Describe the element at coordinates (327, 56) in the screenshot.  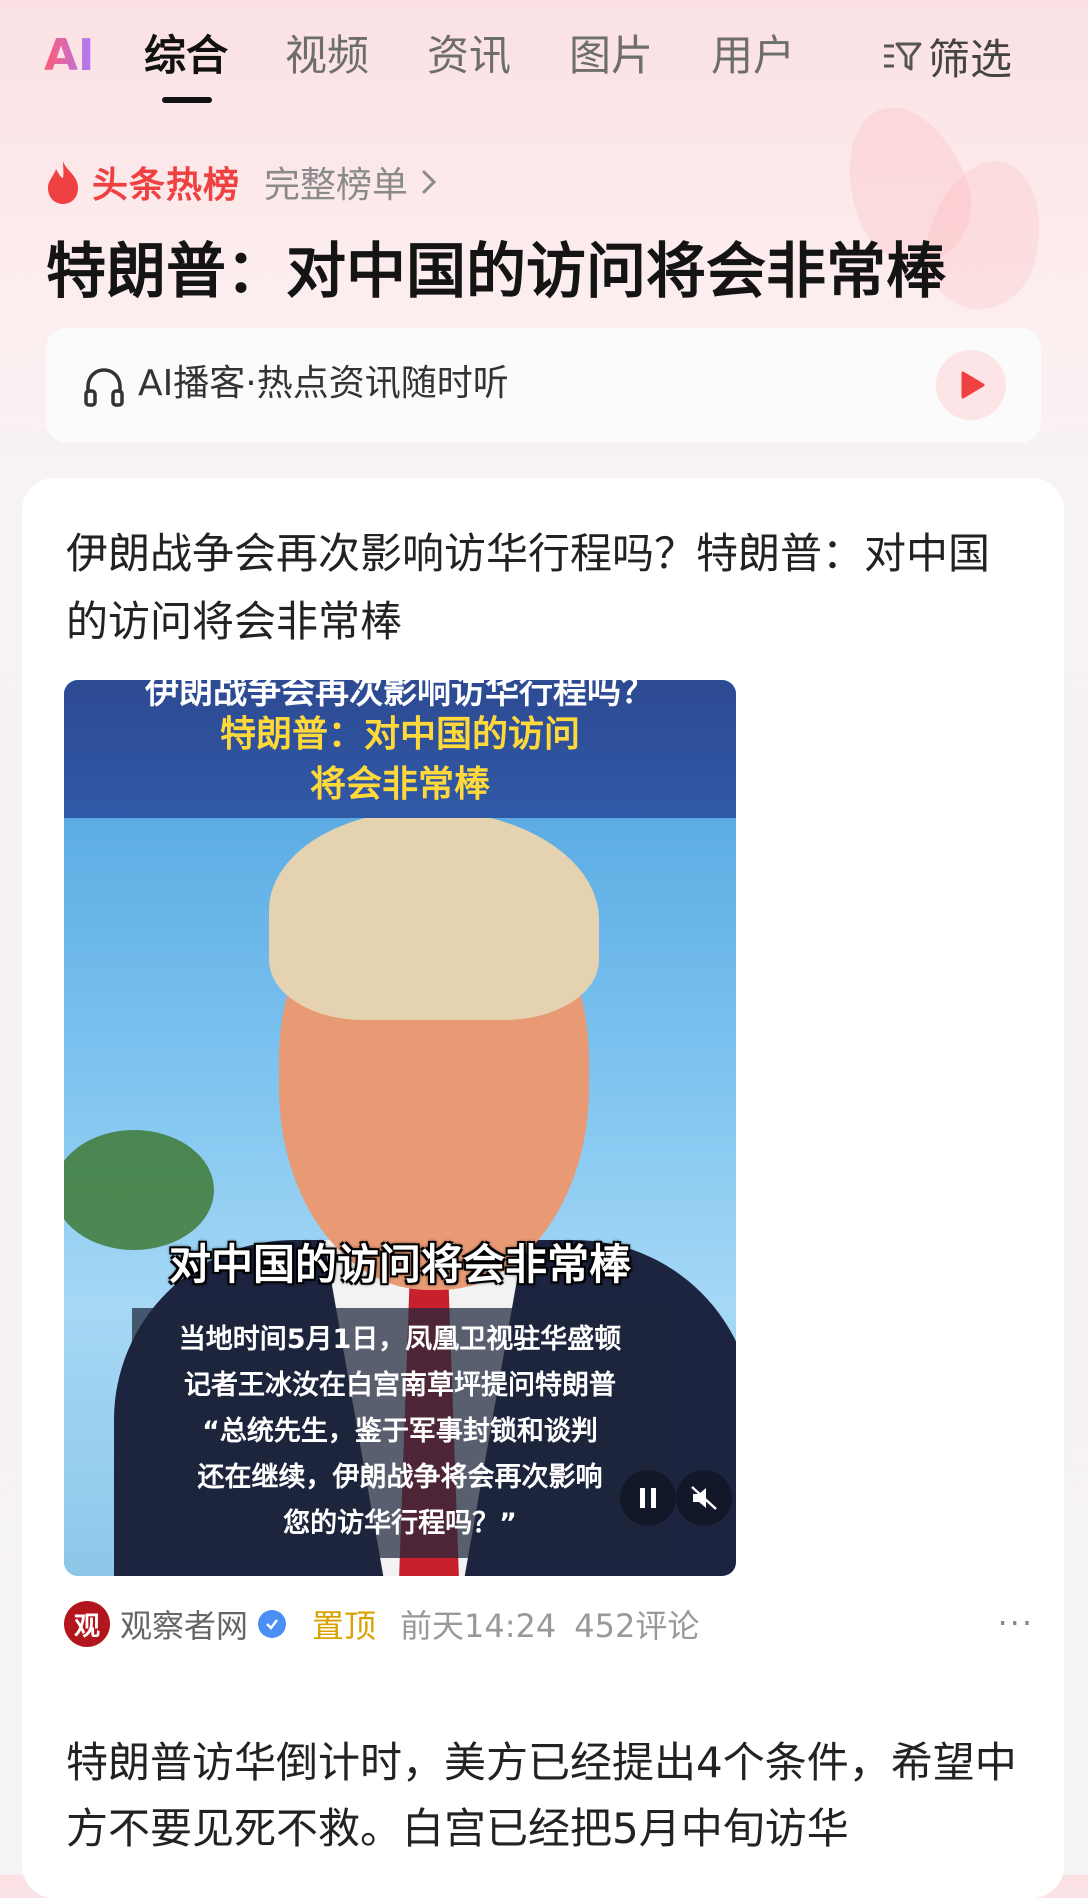
I see `tab-video: 视频` at that location.